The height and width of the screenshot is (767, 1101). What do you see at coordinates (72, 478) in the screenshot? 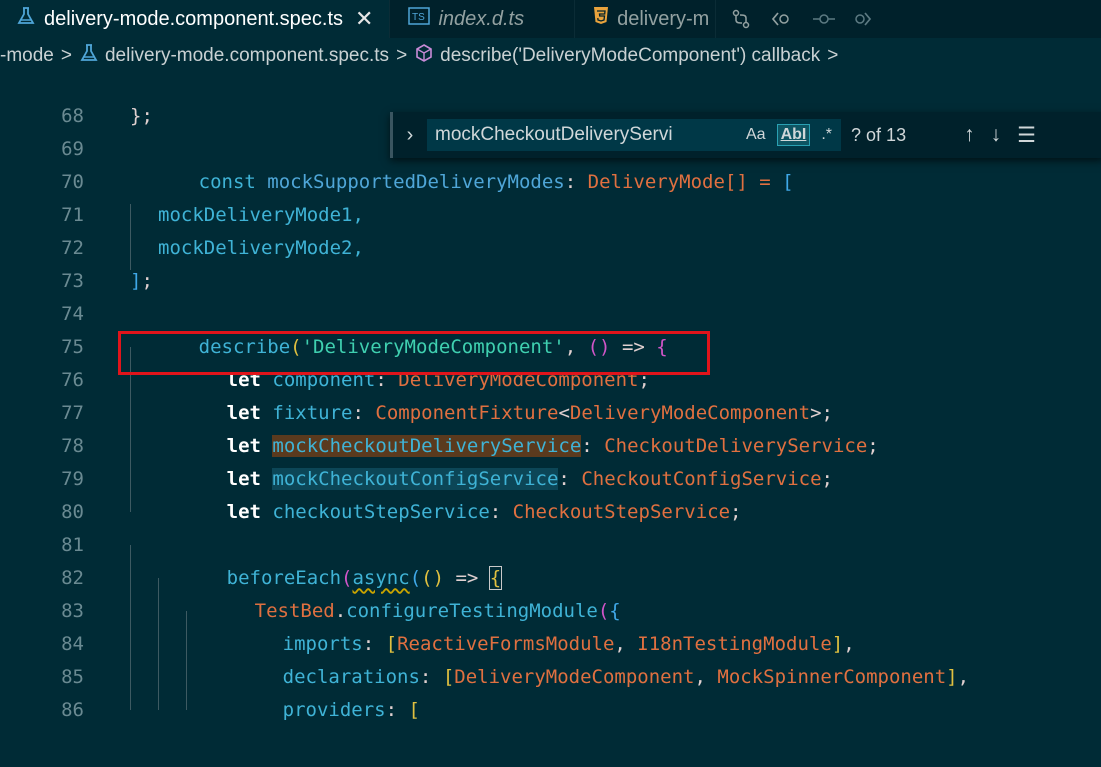
I see `line-number: 79` at bounding box center [72, 478].